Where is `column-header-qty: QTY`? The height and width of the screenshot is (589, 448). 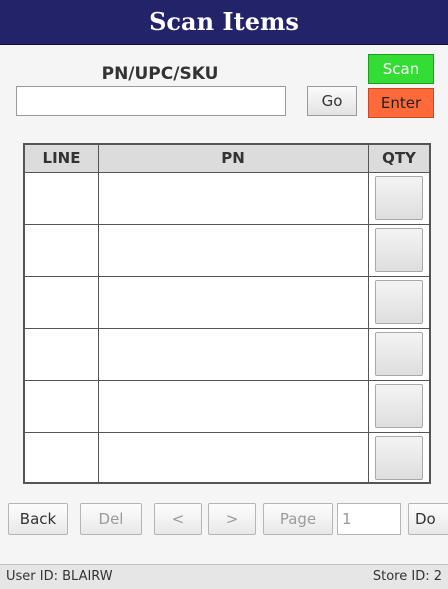
column-header-qty: QTY is located at coordinates (399, 158).